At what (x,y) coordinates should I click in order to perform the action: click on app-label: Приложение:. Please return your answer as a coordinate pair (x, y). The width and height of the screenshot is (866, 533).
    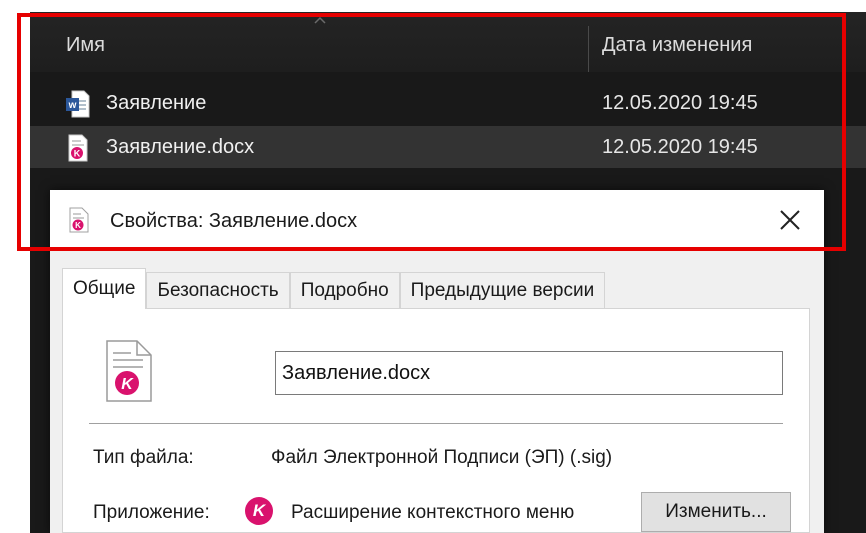
    Looking at the image, I should click on (151, 512).